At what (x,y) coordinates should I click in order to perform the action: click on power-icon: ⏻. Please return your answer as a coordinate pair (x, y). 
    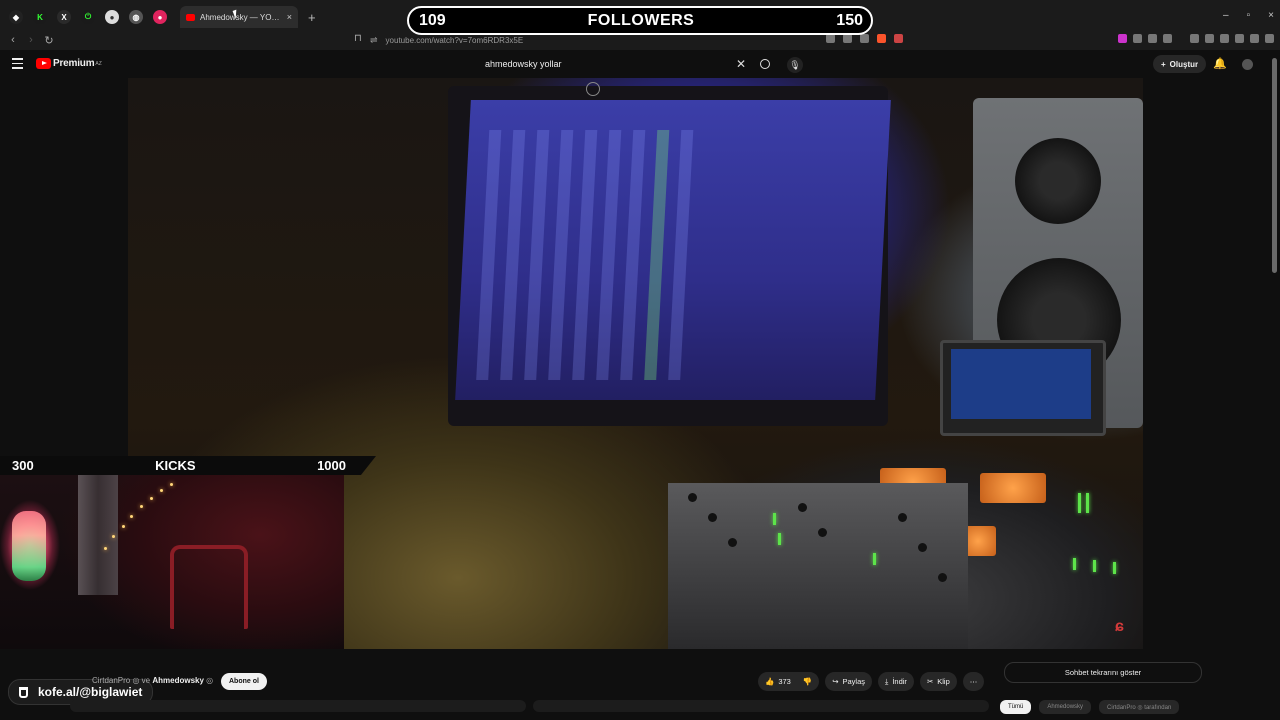
    Looking at the image, I should click on (88, 17).